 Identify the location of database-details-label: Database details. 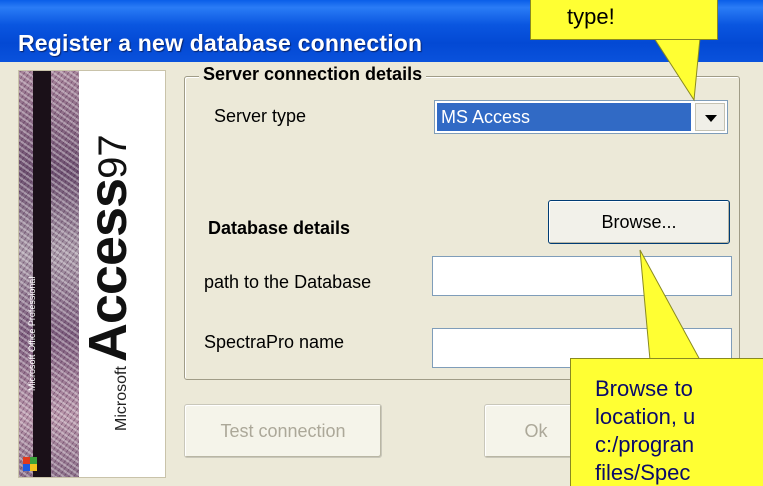
(279, 228).